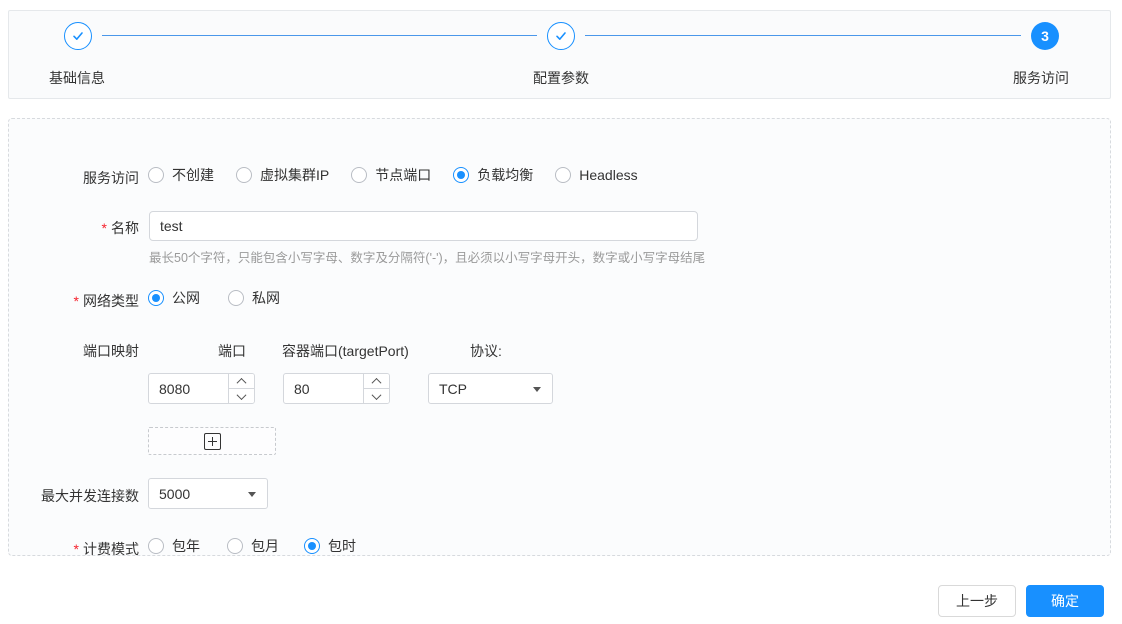 This screenshot has width=1122, height=624. I want to click on billing-mode-label: * 计费模式, so click(106, 549).